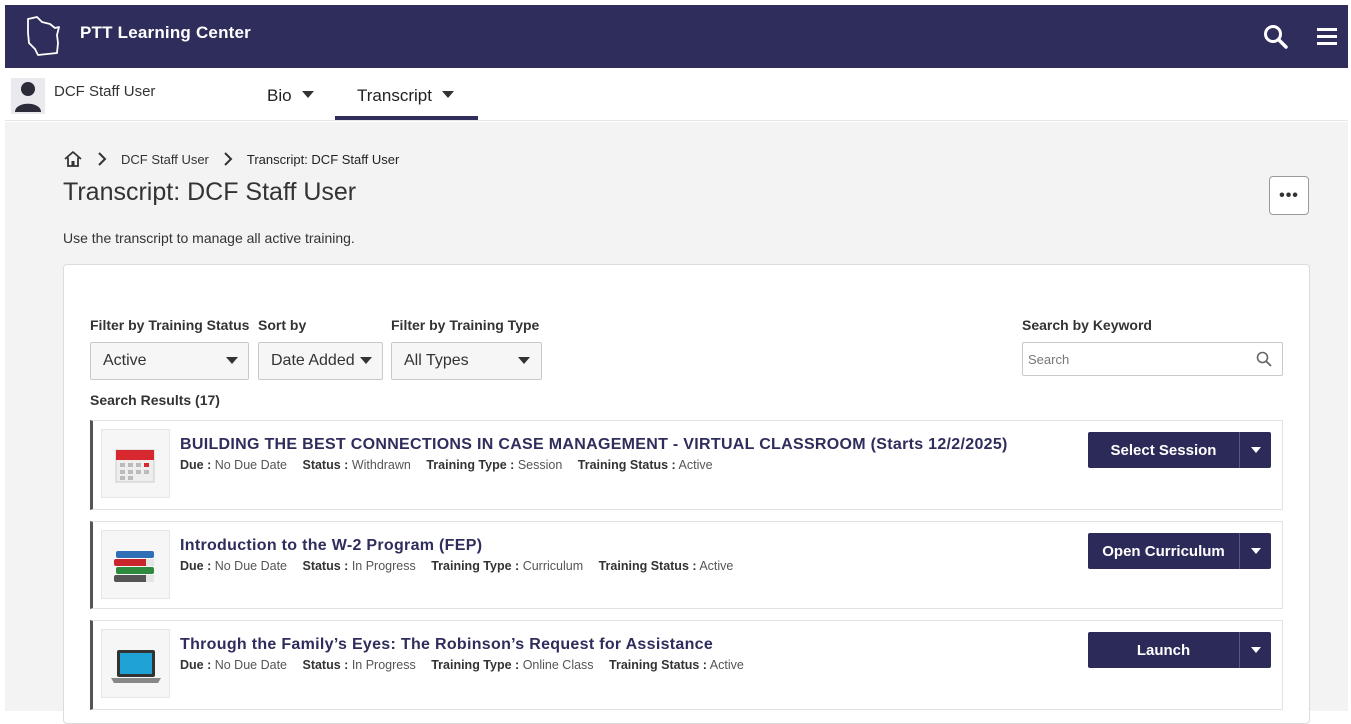 Image resolution: width=1351 pixels, height=724 pixels. I want to click on hamburger-menu-icon, so click(1327, 36).